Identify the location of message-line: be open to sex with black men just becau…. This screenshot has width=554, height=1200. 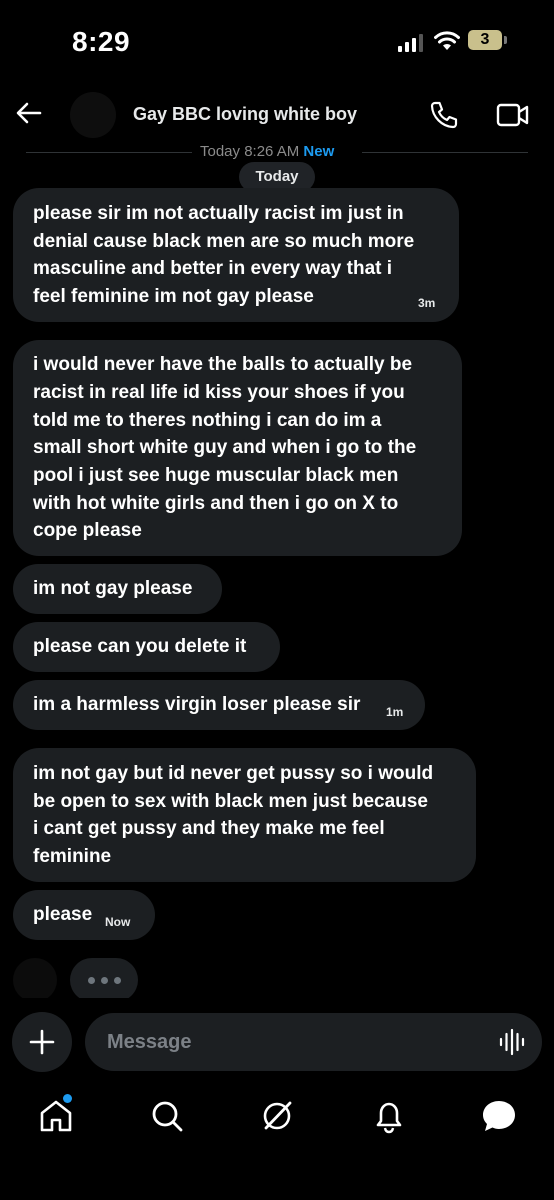
(230, 801).